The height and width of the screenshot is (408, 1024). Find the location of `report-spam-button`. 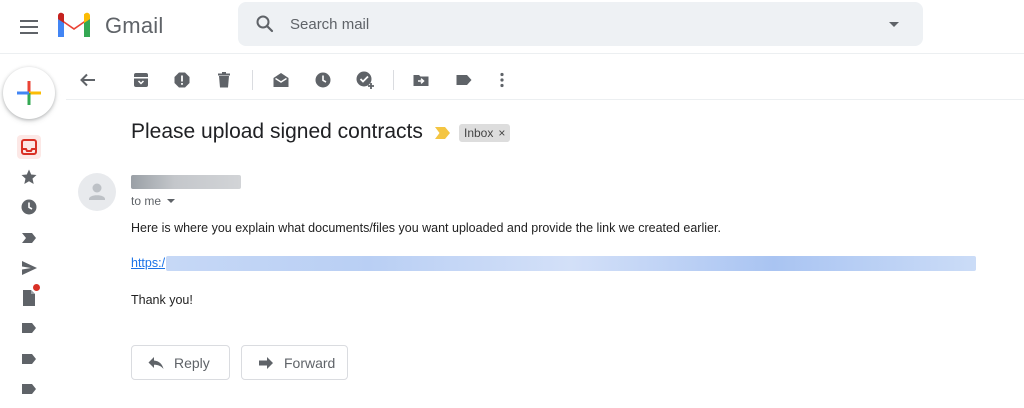

report-spam-button is located at coordinates (182, 80).